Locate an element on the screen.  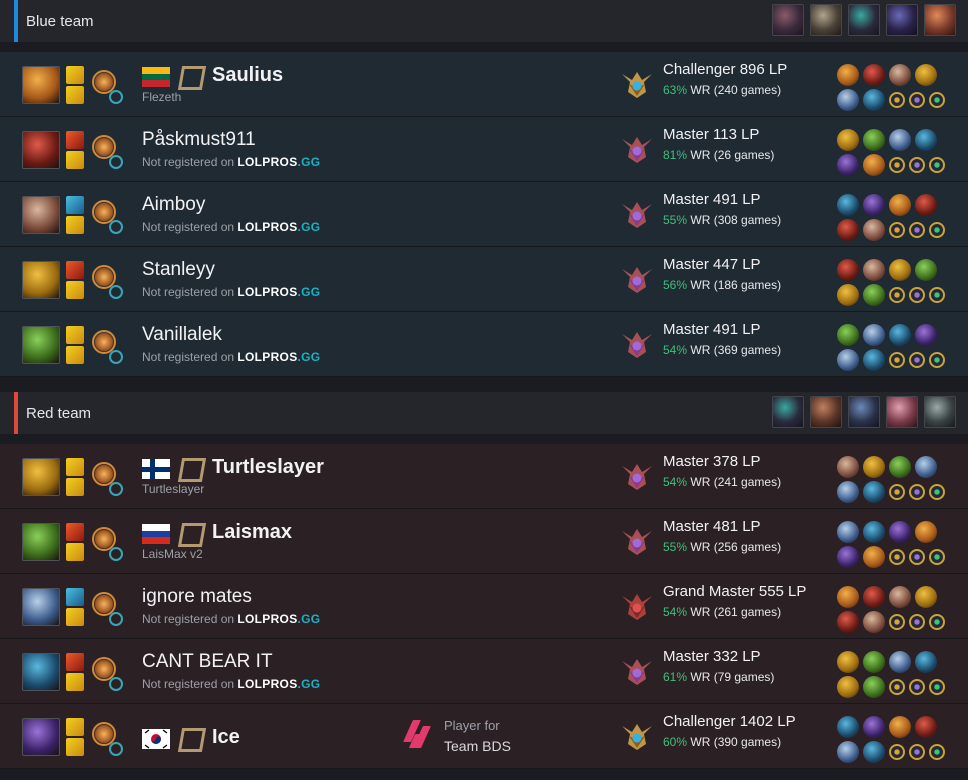
team-affiliation: Player for Team BDS is located at coordinates (477, 736).